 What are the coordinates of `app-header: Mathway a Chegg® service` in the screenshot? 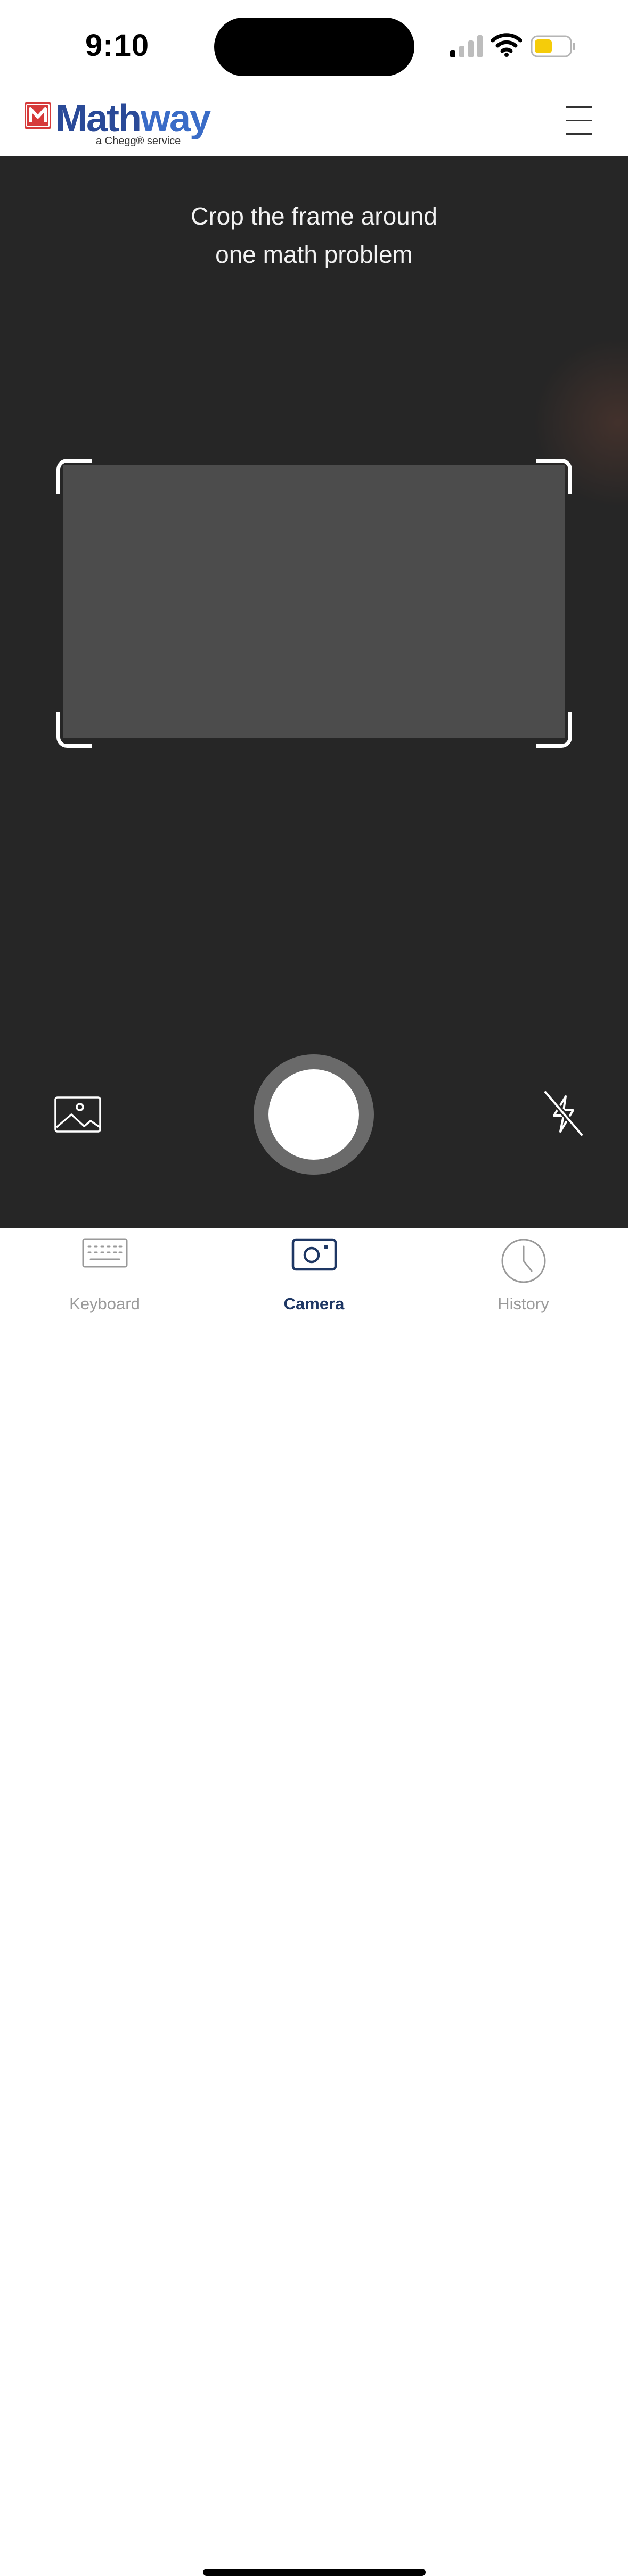 It's located at (314, 123).